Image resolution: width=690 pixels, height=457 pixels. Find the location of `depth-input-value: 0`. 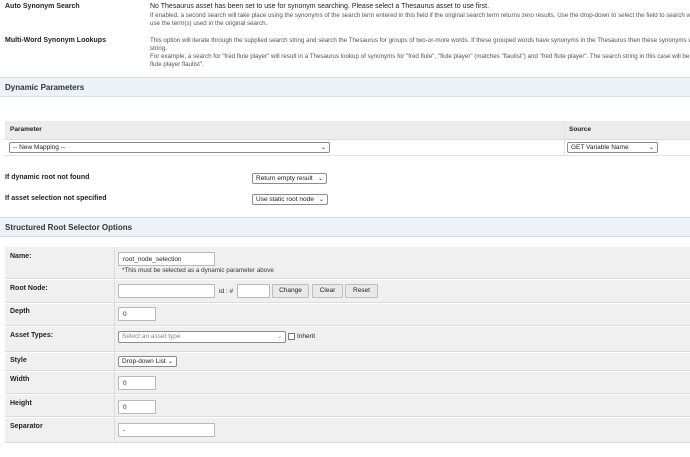

depth-input-value: 0 is located at coordinates (125, 314).